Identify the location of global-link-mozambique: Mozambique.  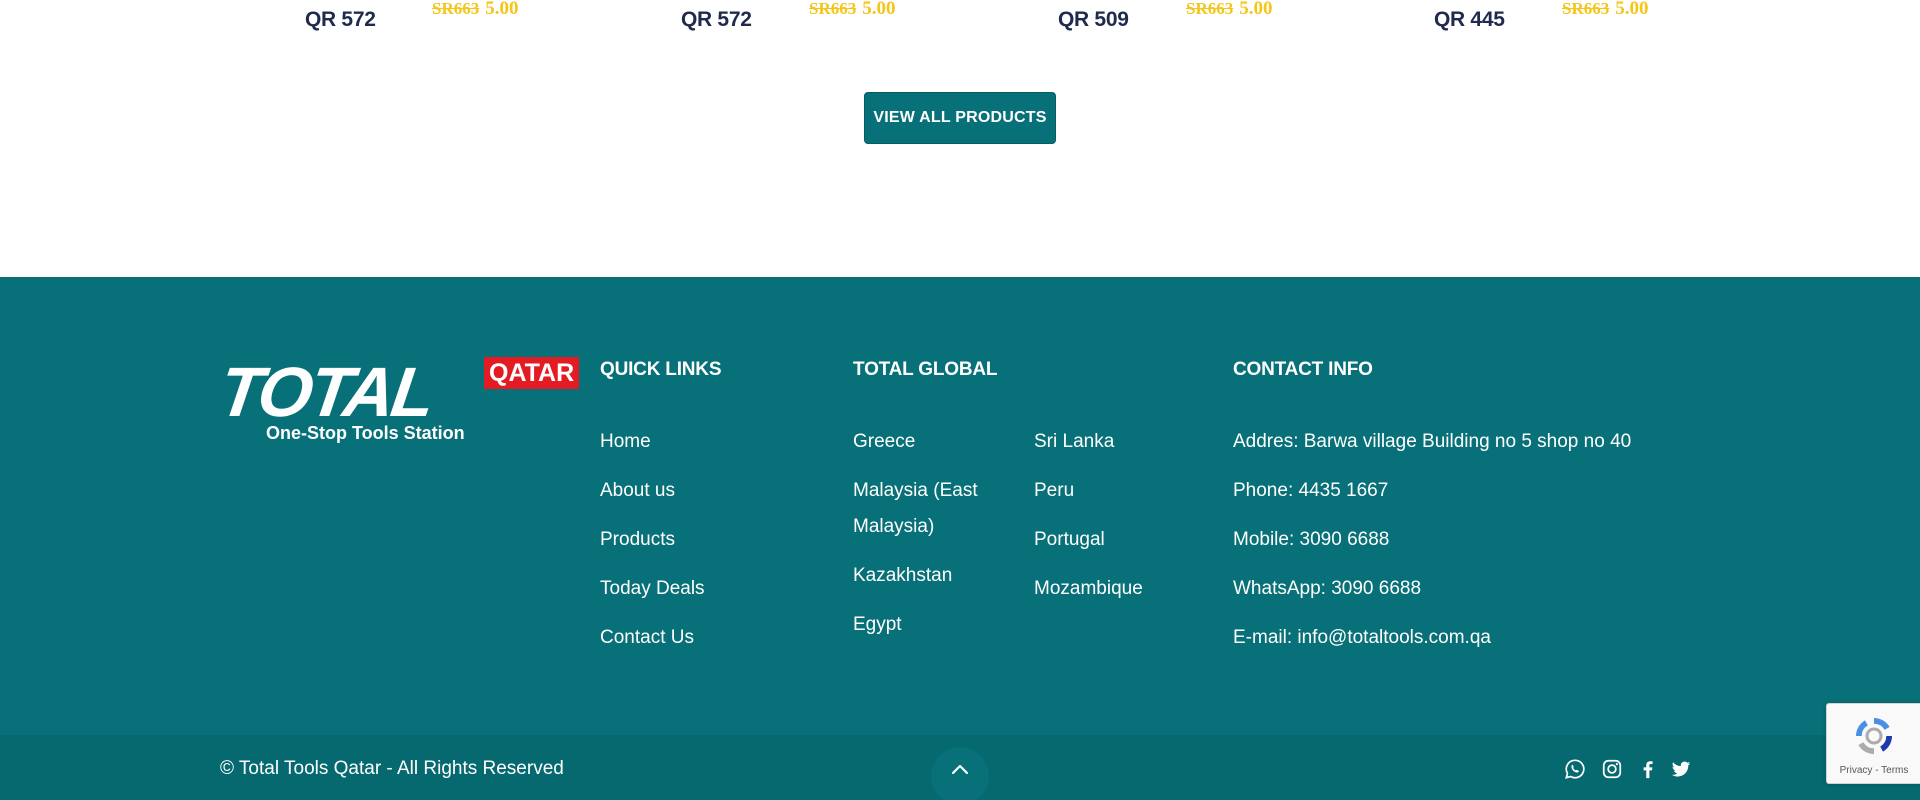
(1100, 589).